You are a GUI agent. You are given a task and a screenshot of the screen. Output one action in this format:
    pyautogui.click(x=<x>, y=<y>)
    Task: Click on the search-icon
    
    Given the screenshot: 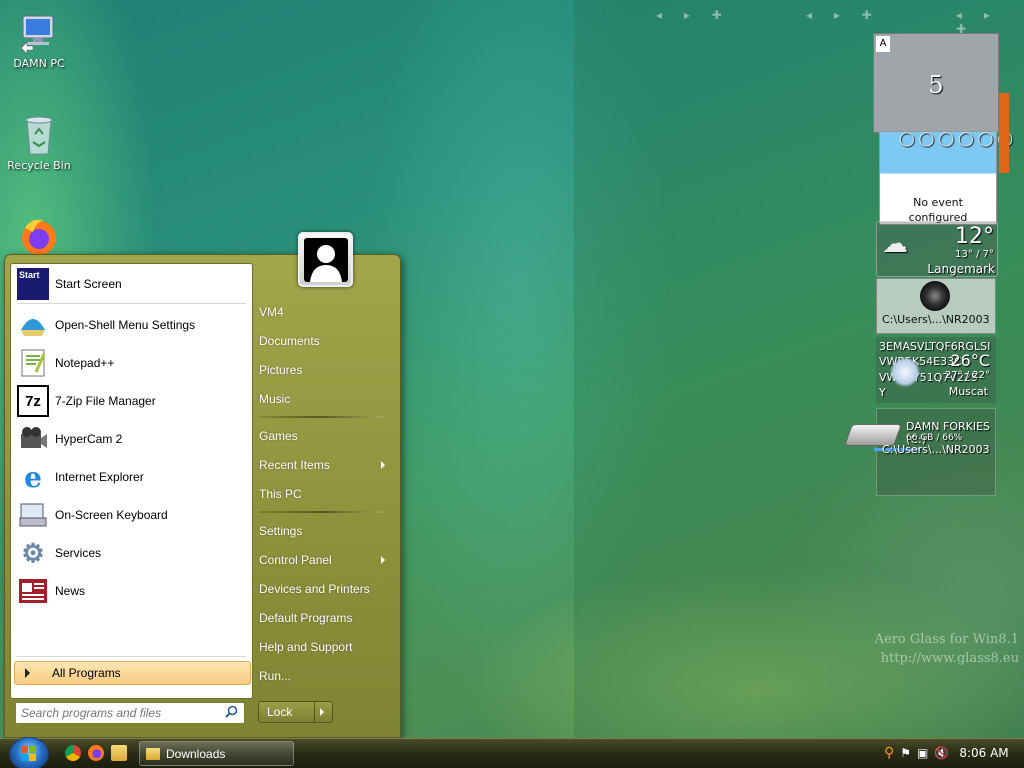 What is the action you would take?
    pyautogui.click(x=231, y=713)
    